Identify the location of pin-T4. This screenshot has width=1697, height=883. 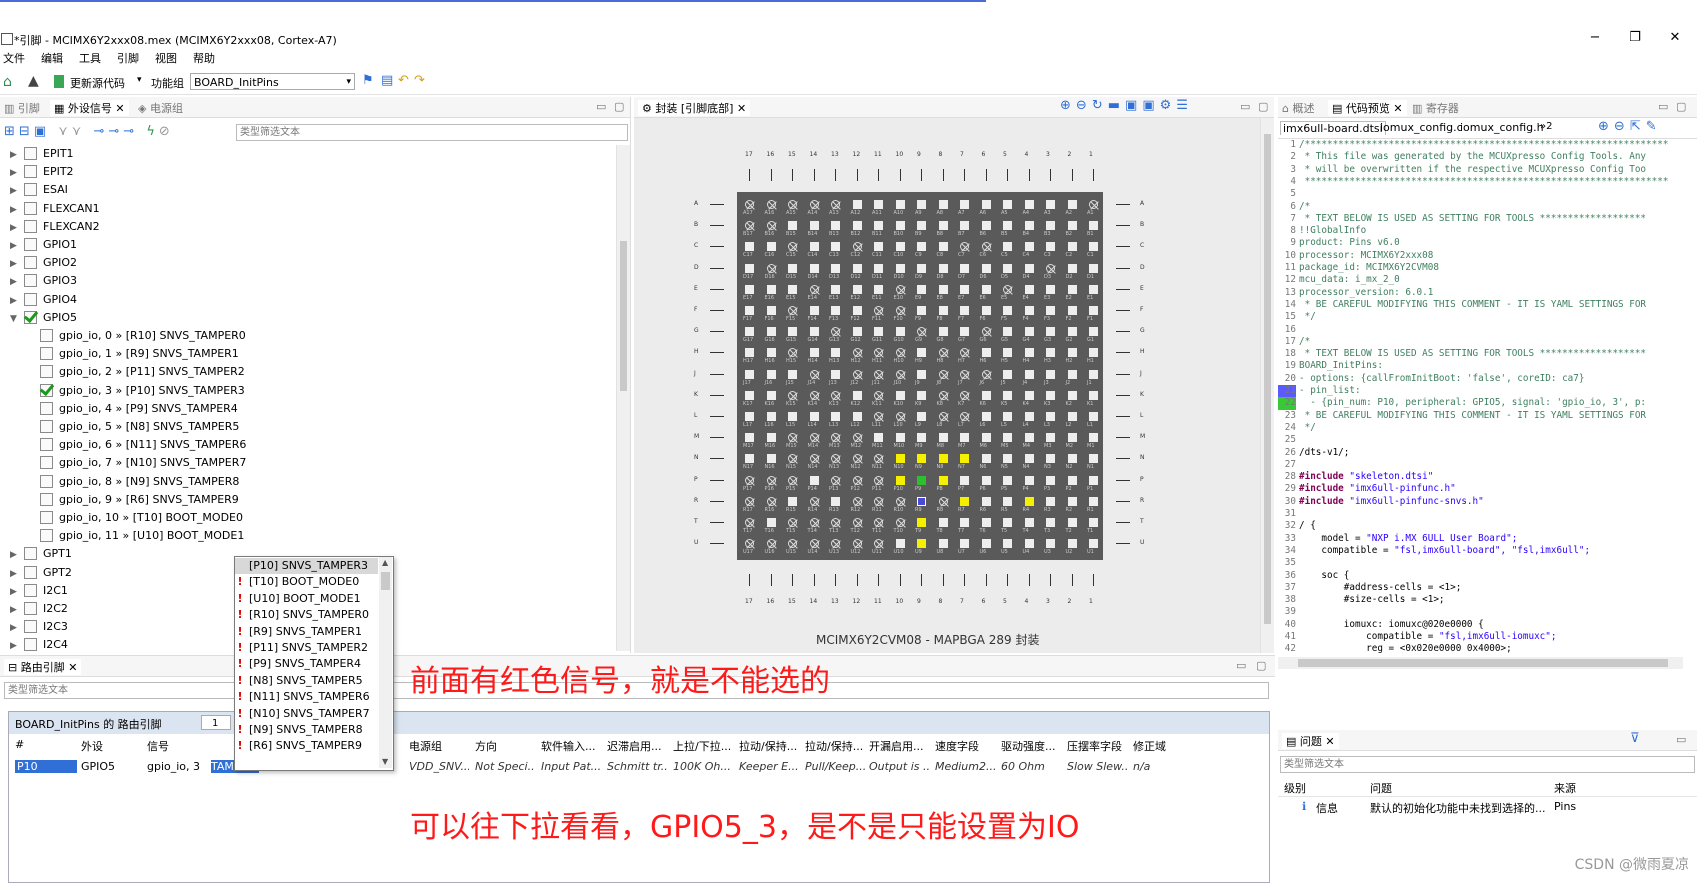
(1029, 522).